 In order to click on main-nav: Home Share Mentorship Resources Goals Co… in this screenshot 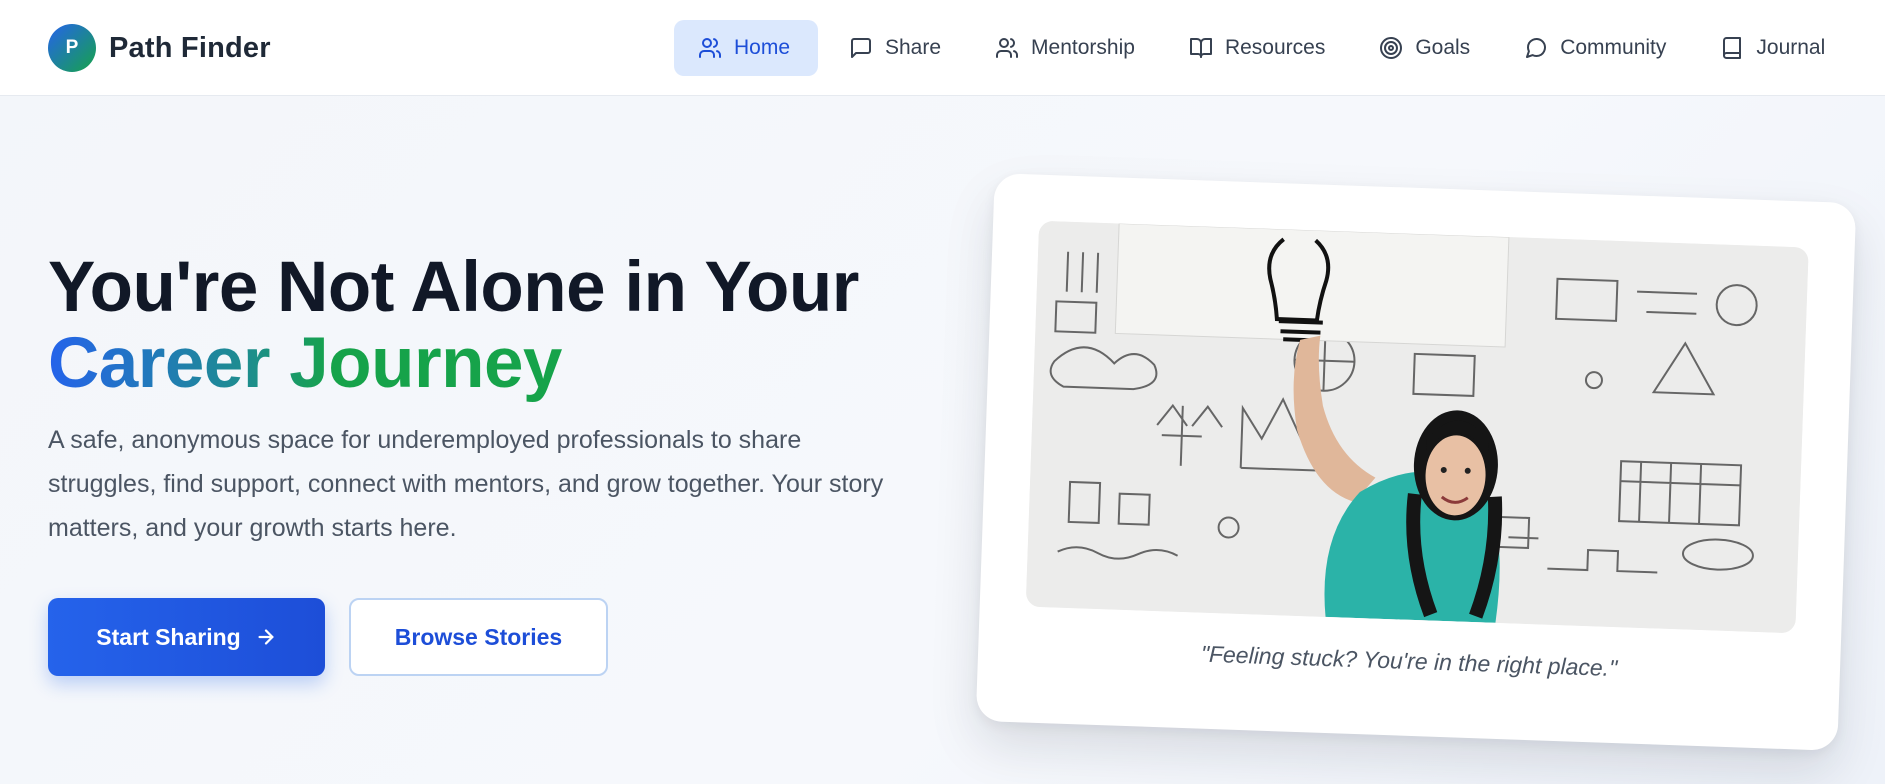, I will do `click(1249, 48)`.